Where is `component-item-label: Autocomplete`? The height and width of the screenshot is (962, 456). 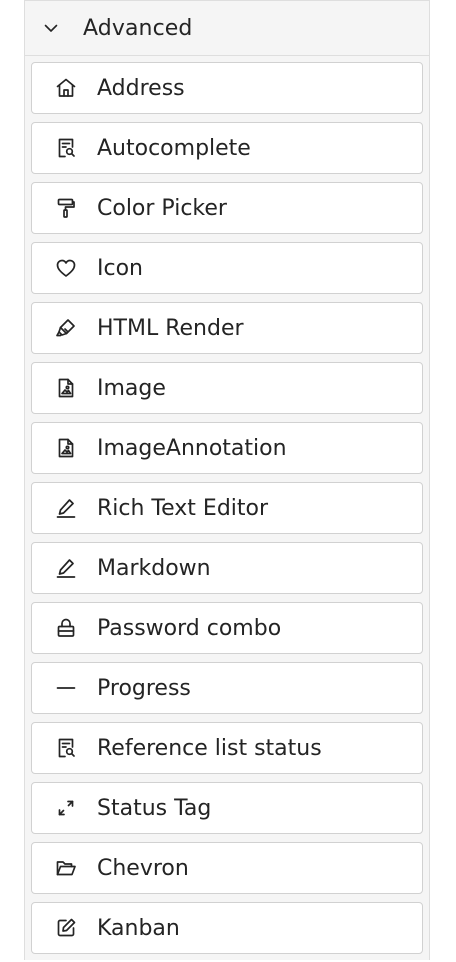
component-item-label: Autocomplete is located at coordinates (174, 148).